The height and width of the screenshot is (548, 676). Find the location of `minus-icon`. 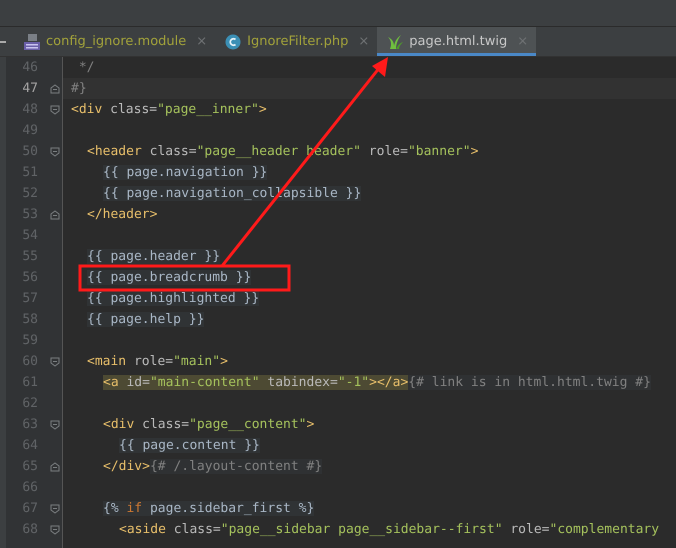

minus-icon is located at coordinates (3, 41).